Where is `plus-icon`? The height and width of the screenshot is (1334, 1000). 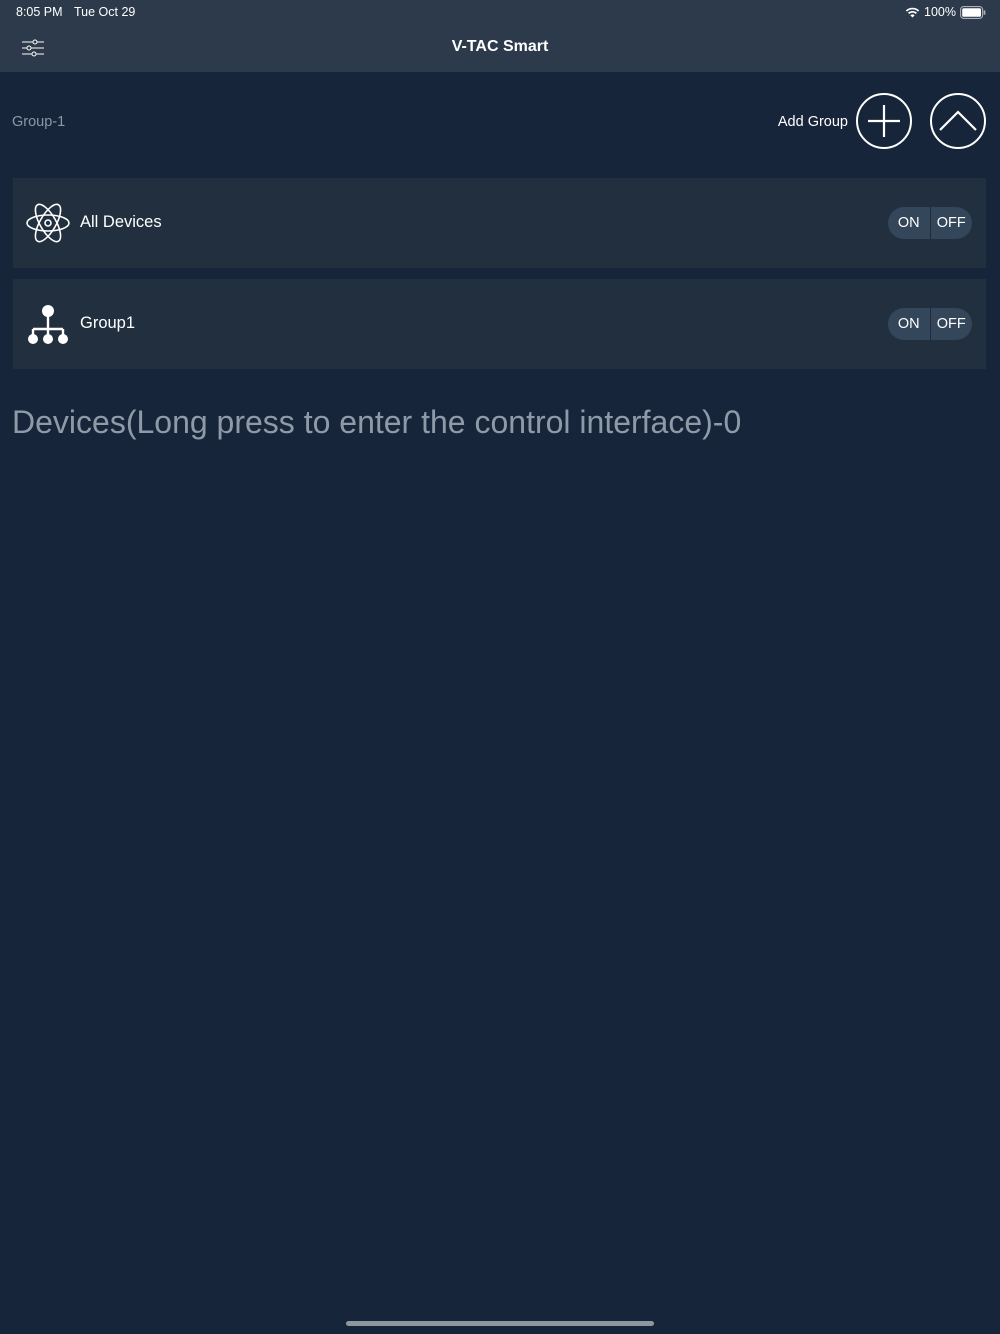
plus-icon is located at coordinates (884, 121).